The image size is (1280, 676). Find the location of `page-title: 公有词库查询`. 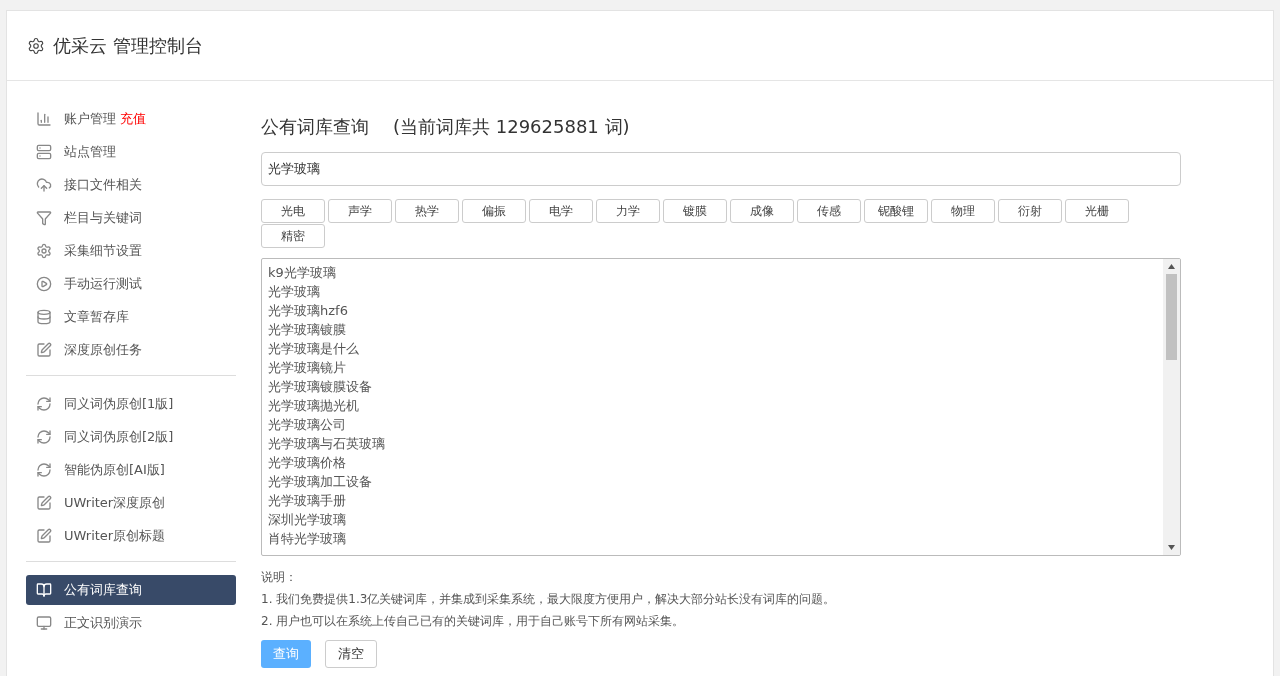

page-title: 公有词库查询 is located at coordinates (315, 127).